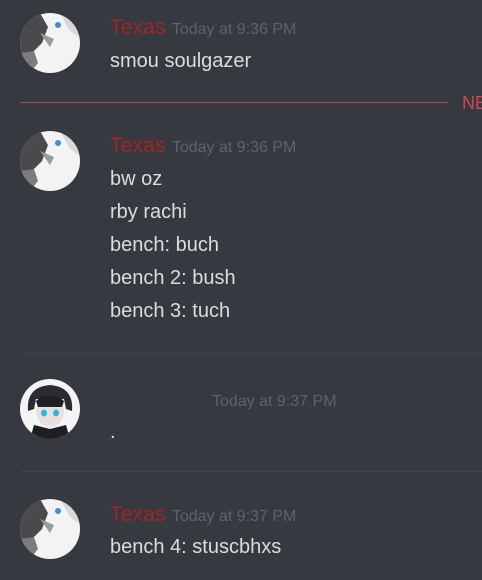 The width and height of the screenshot is (482, 580). I want to click on message-text: bench 2: bush, so click(173, 278).